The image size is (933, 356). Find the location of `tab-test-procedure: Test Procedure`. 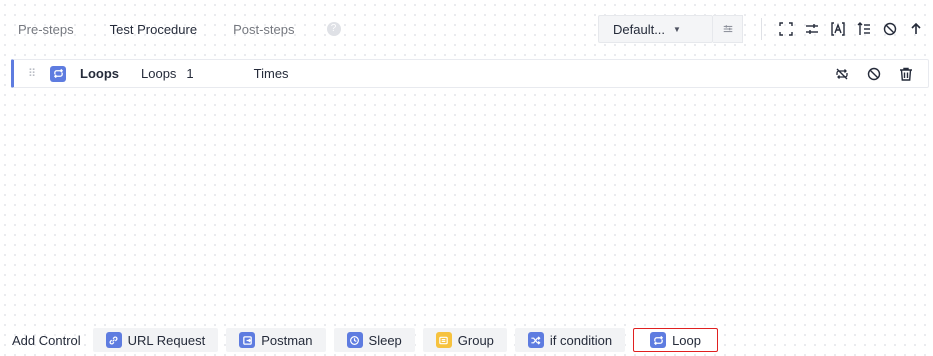

tab-test-procedure: Test Procedure is located at coordinates (153, 29).